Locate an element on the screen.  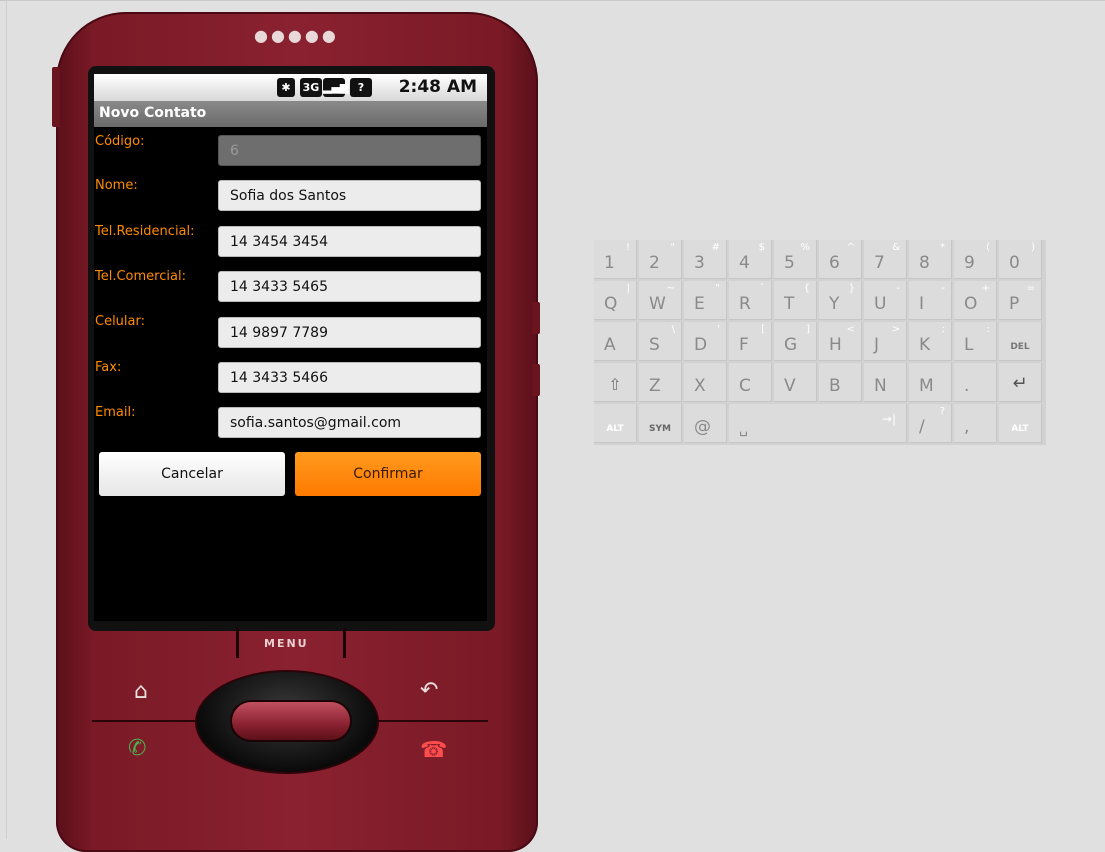
key-n: N is located at coordinates (885, 382).